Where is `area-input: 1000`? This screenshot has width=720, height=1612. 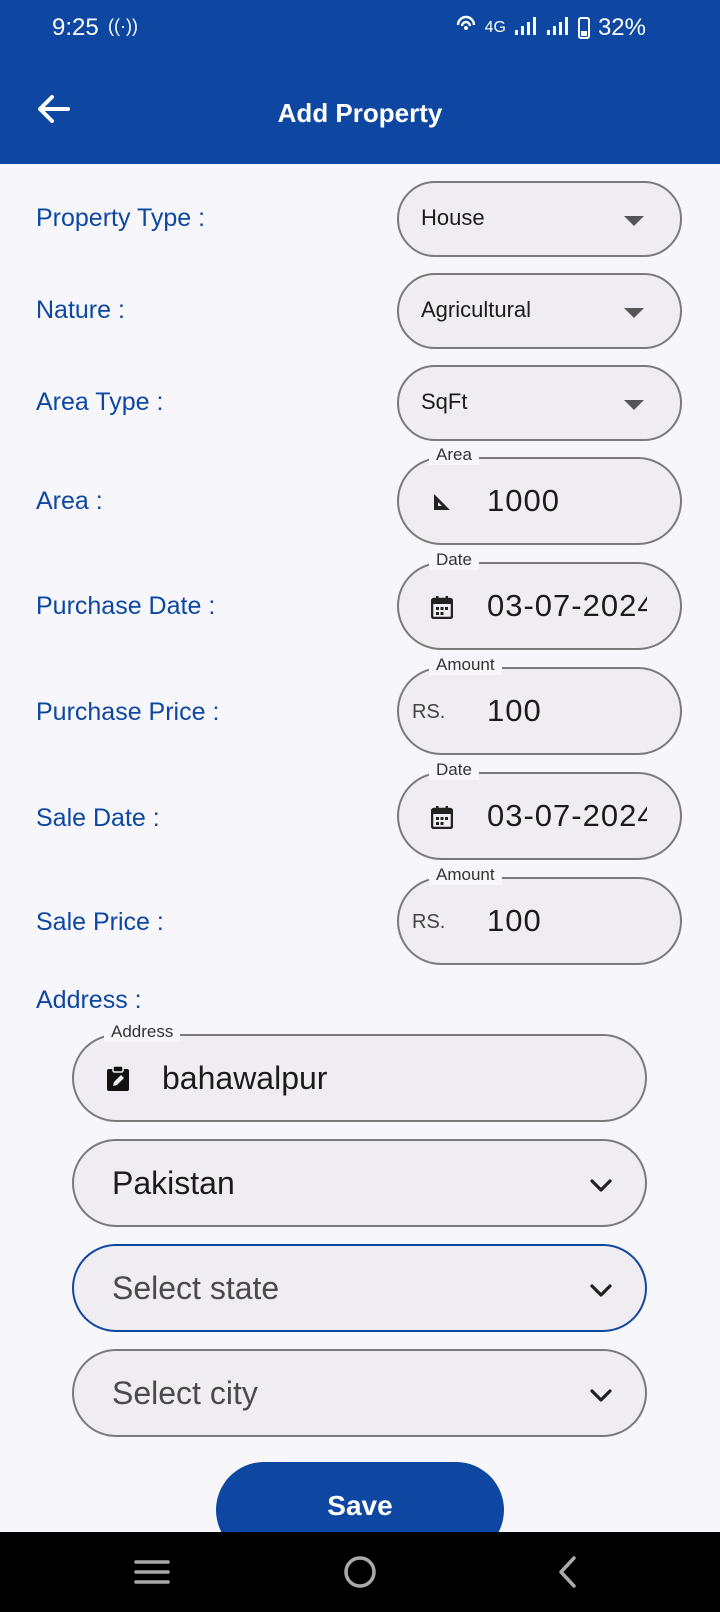 area-input: 1000 is located at coordinates (567, 501).